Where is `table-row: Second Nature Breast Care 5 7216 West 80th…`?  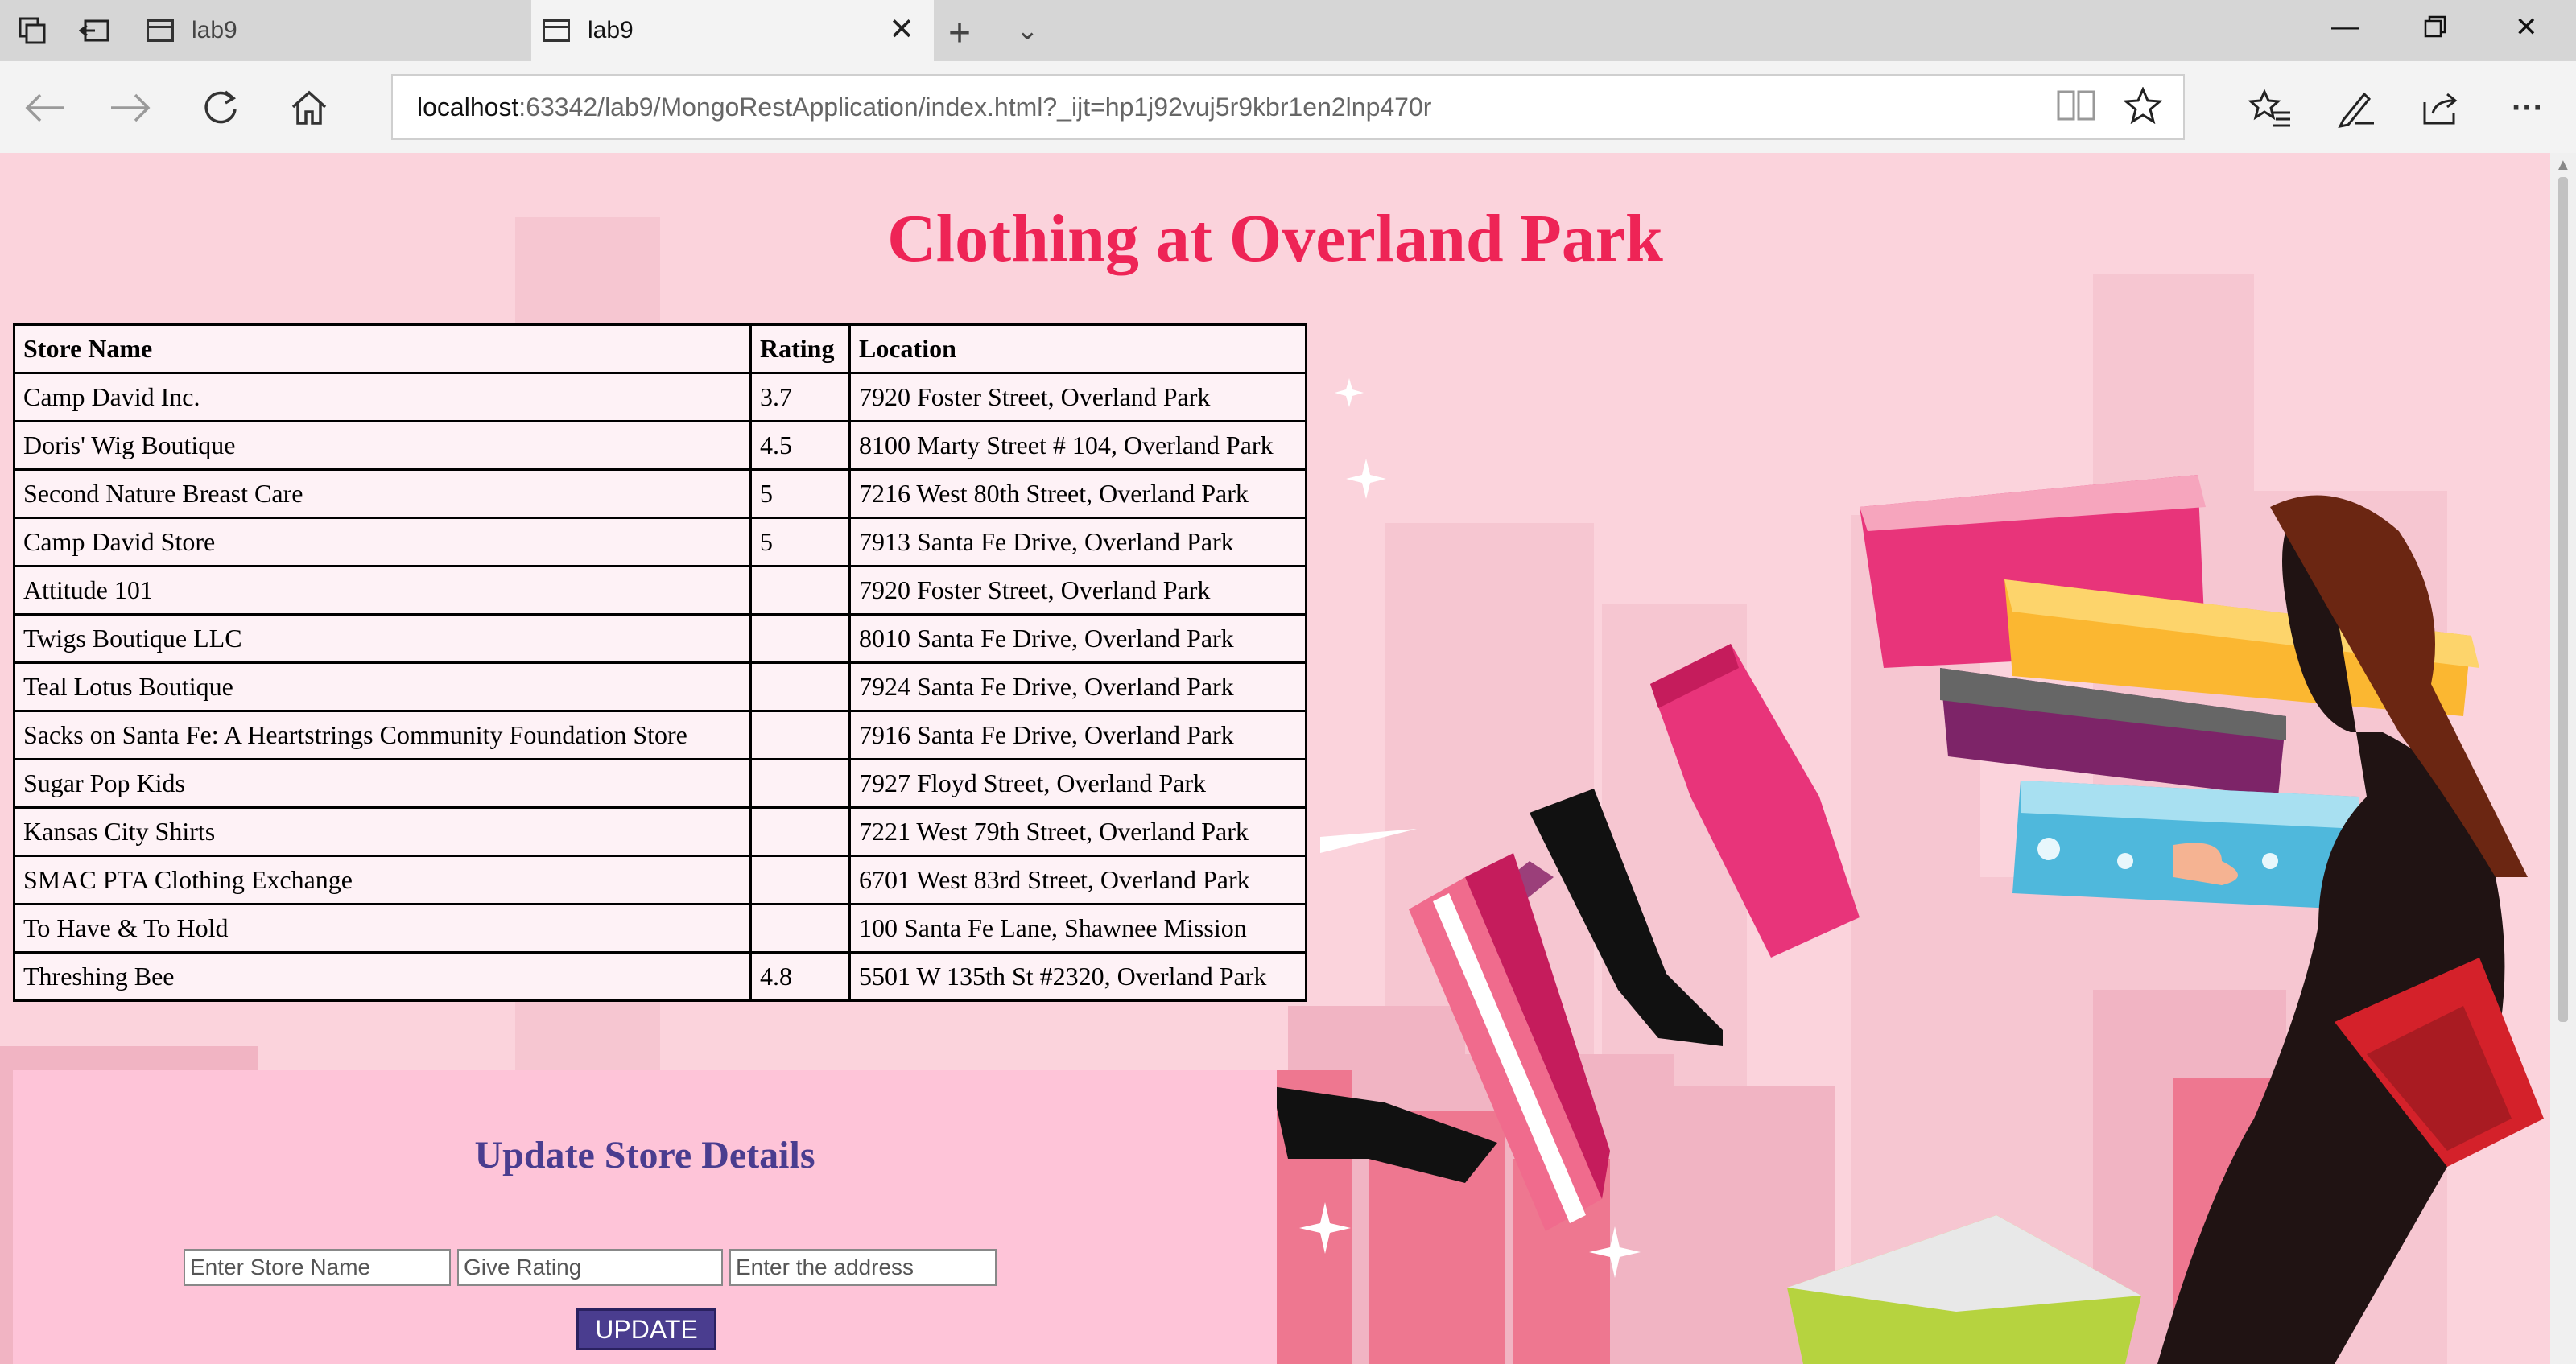 table-row: Second Nature Breast Care 5 7216 West 80th… is located at coordinates (660, 493).